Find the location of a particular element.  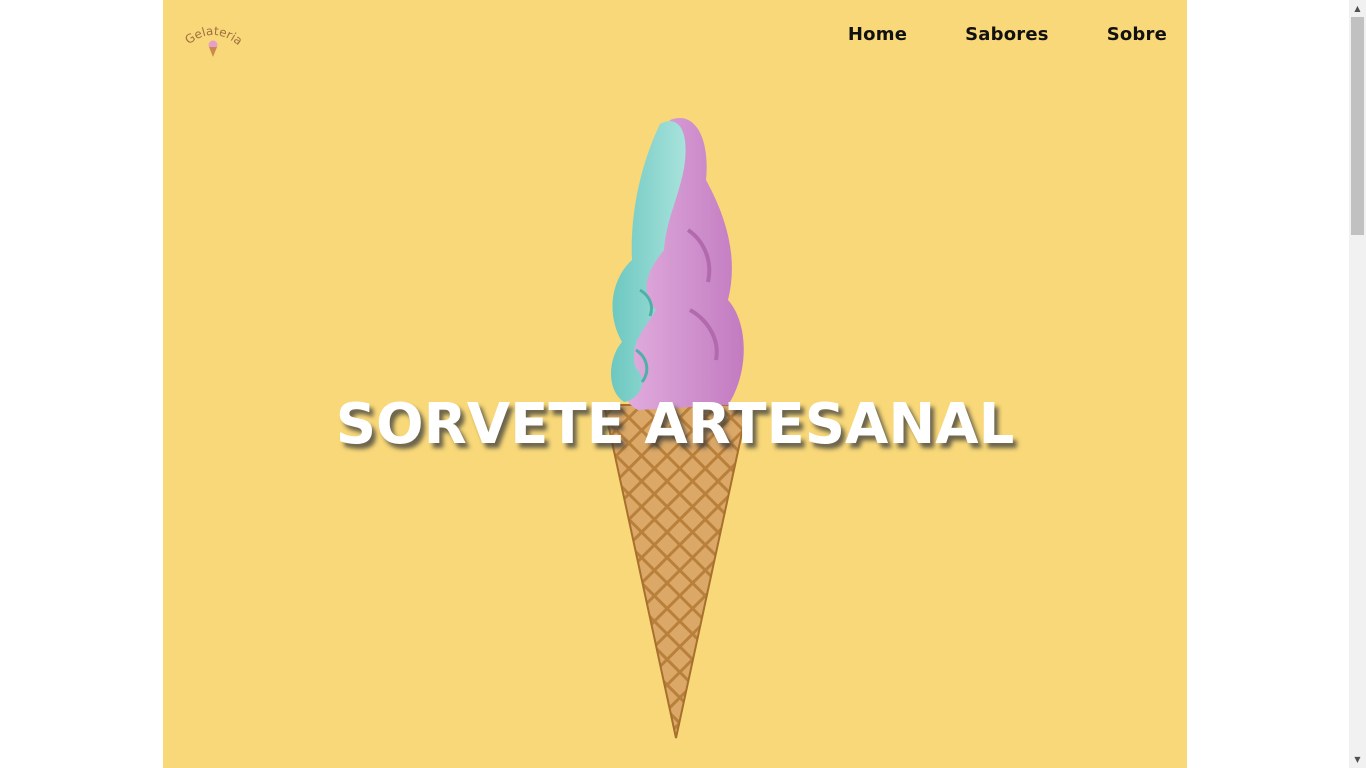

scroll-down-arrow-icon: ▼ is located at coordinates (1357, 759).